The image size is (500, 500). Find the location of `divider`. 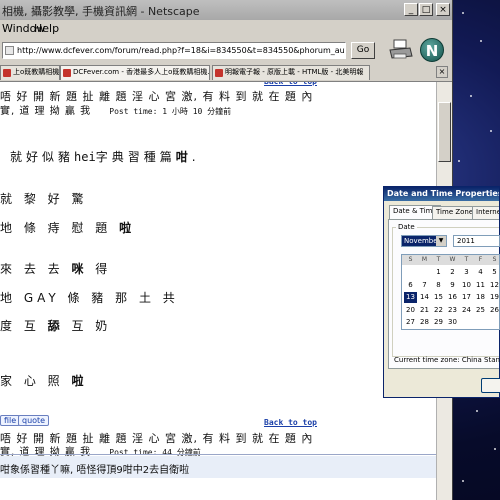

divider is located at coordinates (218, 454).